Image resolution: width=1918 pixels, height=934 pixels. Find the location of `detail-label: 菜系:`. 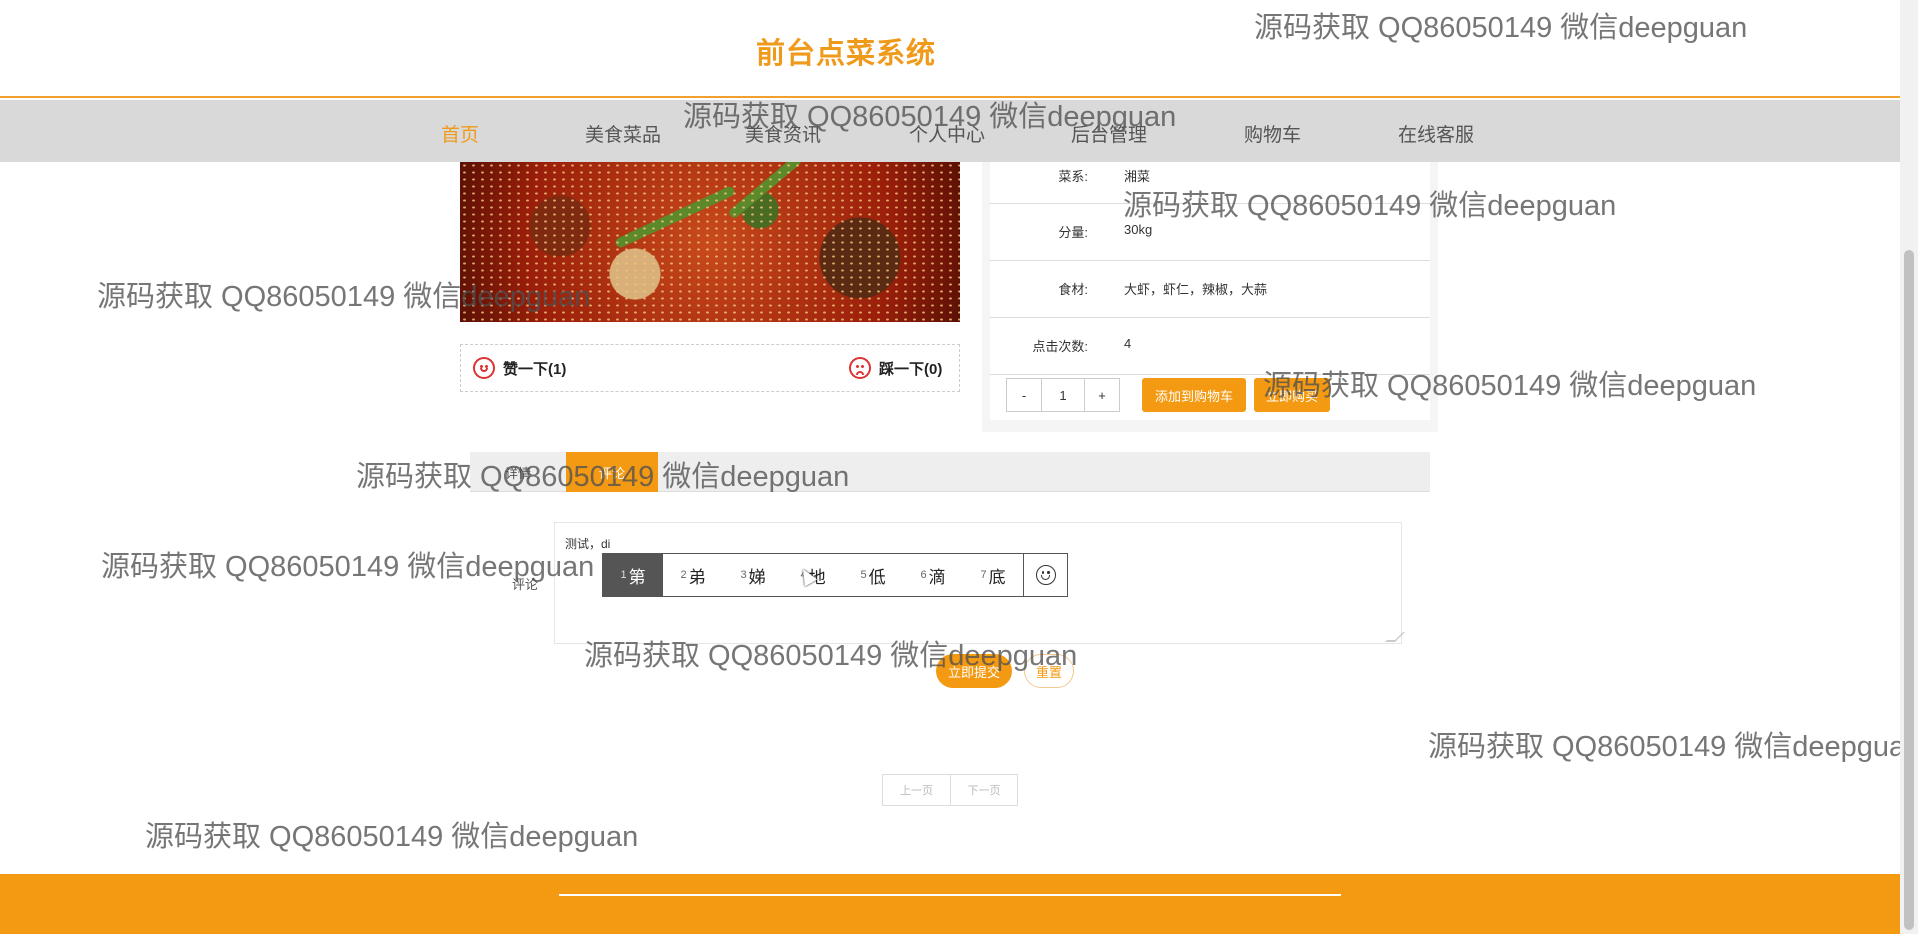

detail-label: 菜系: is located at coordinates (1073, 176).